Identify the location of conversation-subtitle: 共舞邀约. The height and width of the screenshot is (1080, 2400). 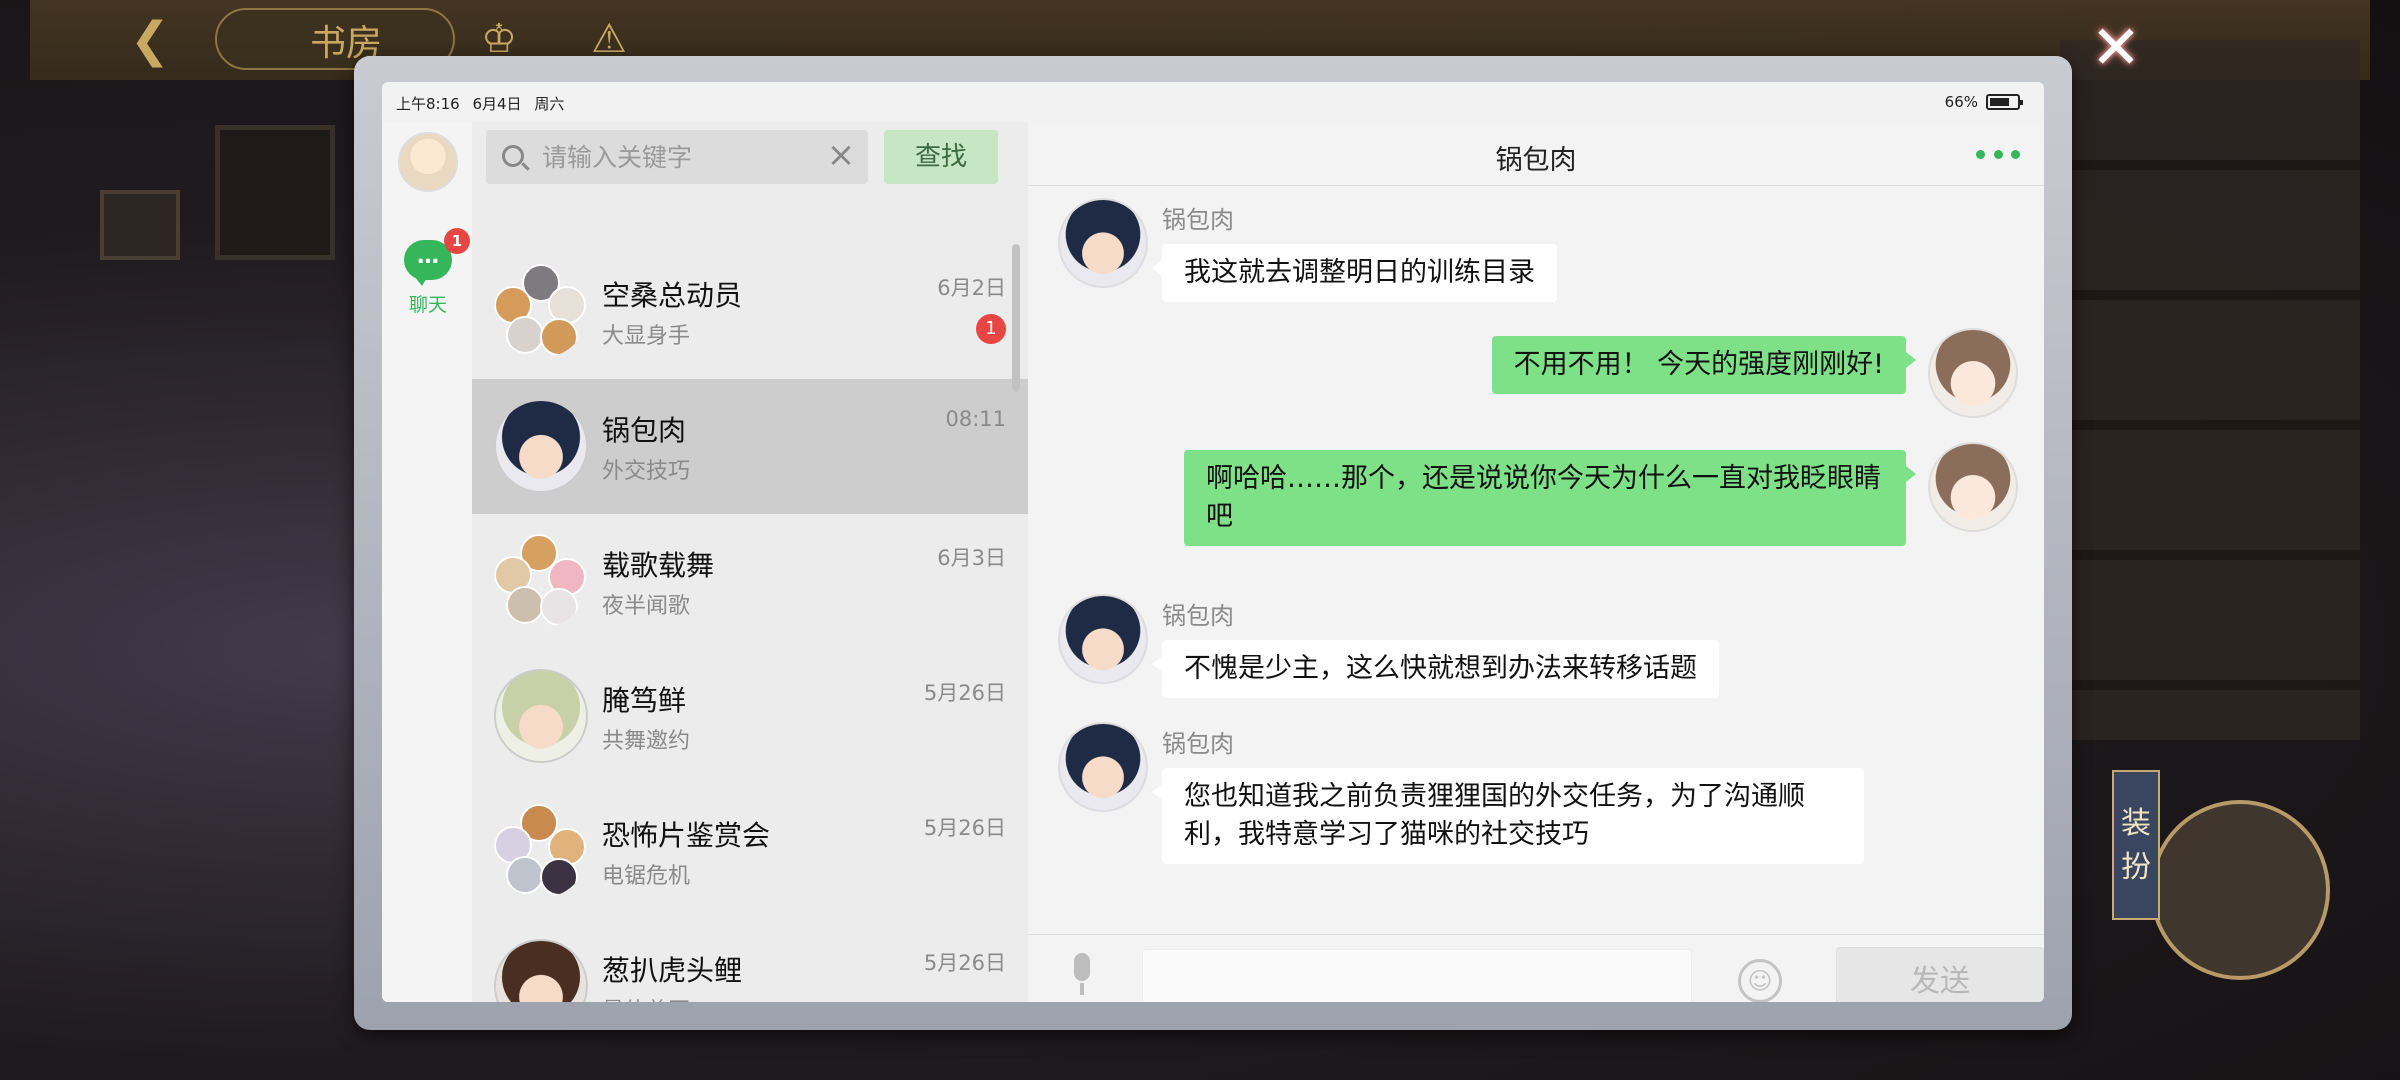
(646, 741).